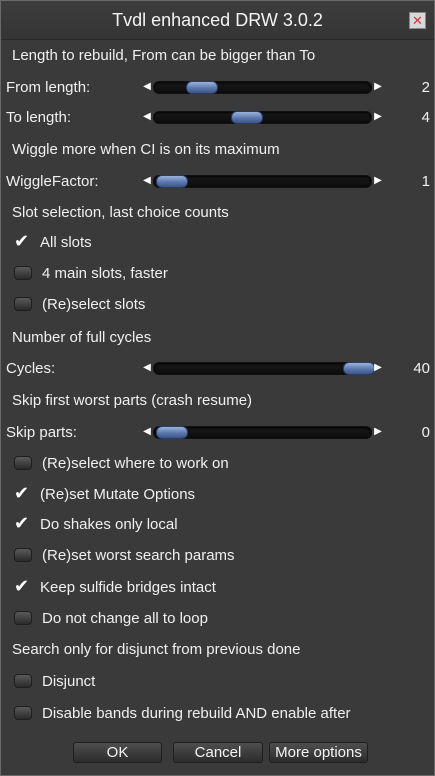 The height and width of the screenshot is (776, 435). What do you see at coordinates (118, 494) in the screenshot?
I see `checkbox-label: (Re)set Mutate Options` at bounding box center [118, 494].